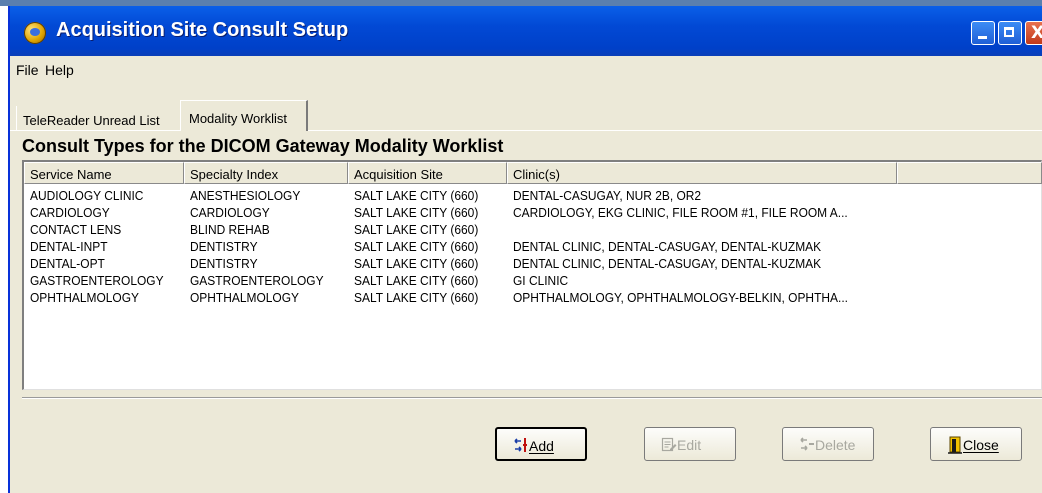 This screenshot has height=493, width=1042. Describe the element at coordinates (526, 69) in the screenshot. I see `menu-bar: File Help` at that location.